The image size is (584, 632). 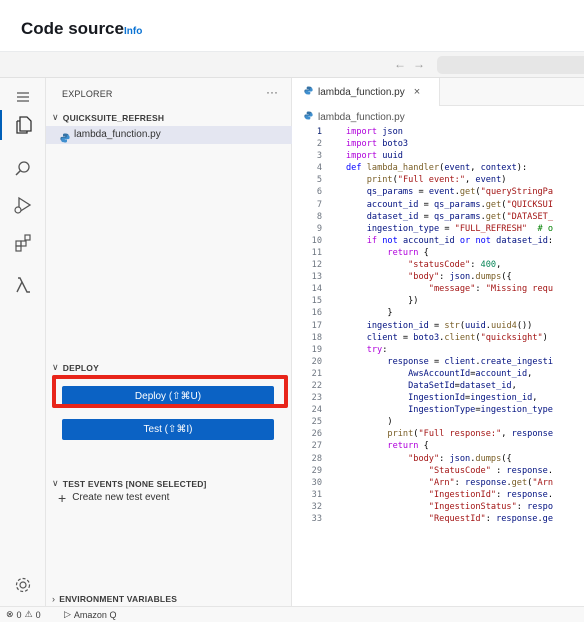 What do you see at coordinates (400, 64) in the screenshot?
I see `back-arrow-icon: ←` at bounding box center [400, 64].